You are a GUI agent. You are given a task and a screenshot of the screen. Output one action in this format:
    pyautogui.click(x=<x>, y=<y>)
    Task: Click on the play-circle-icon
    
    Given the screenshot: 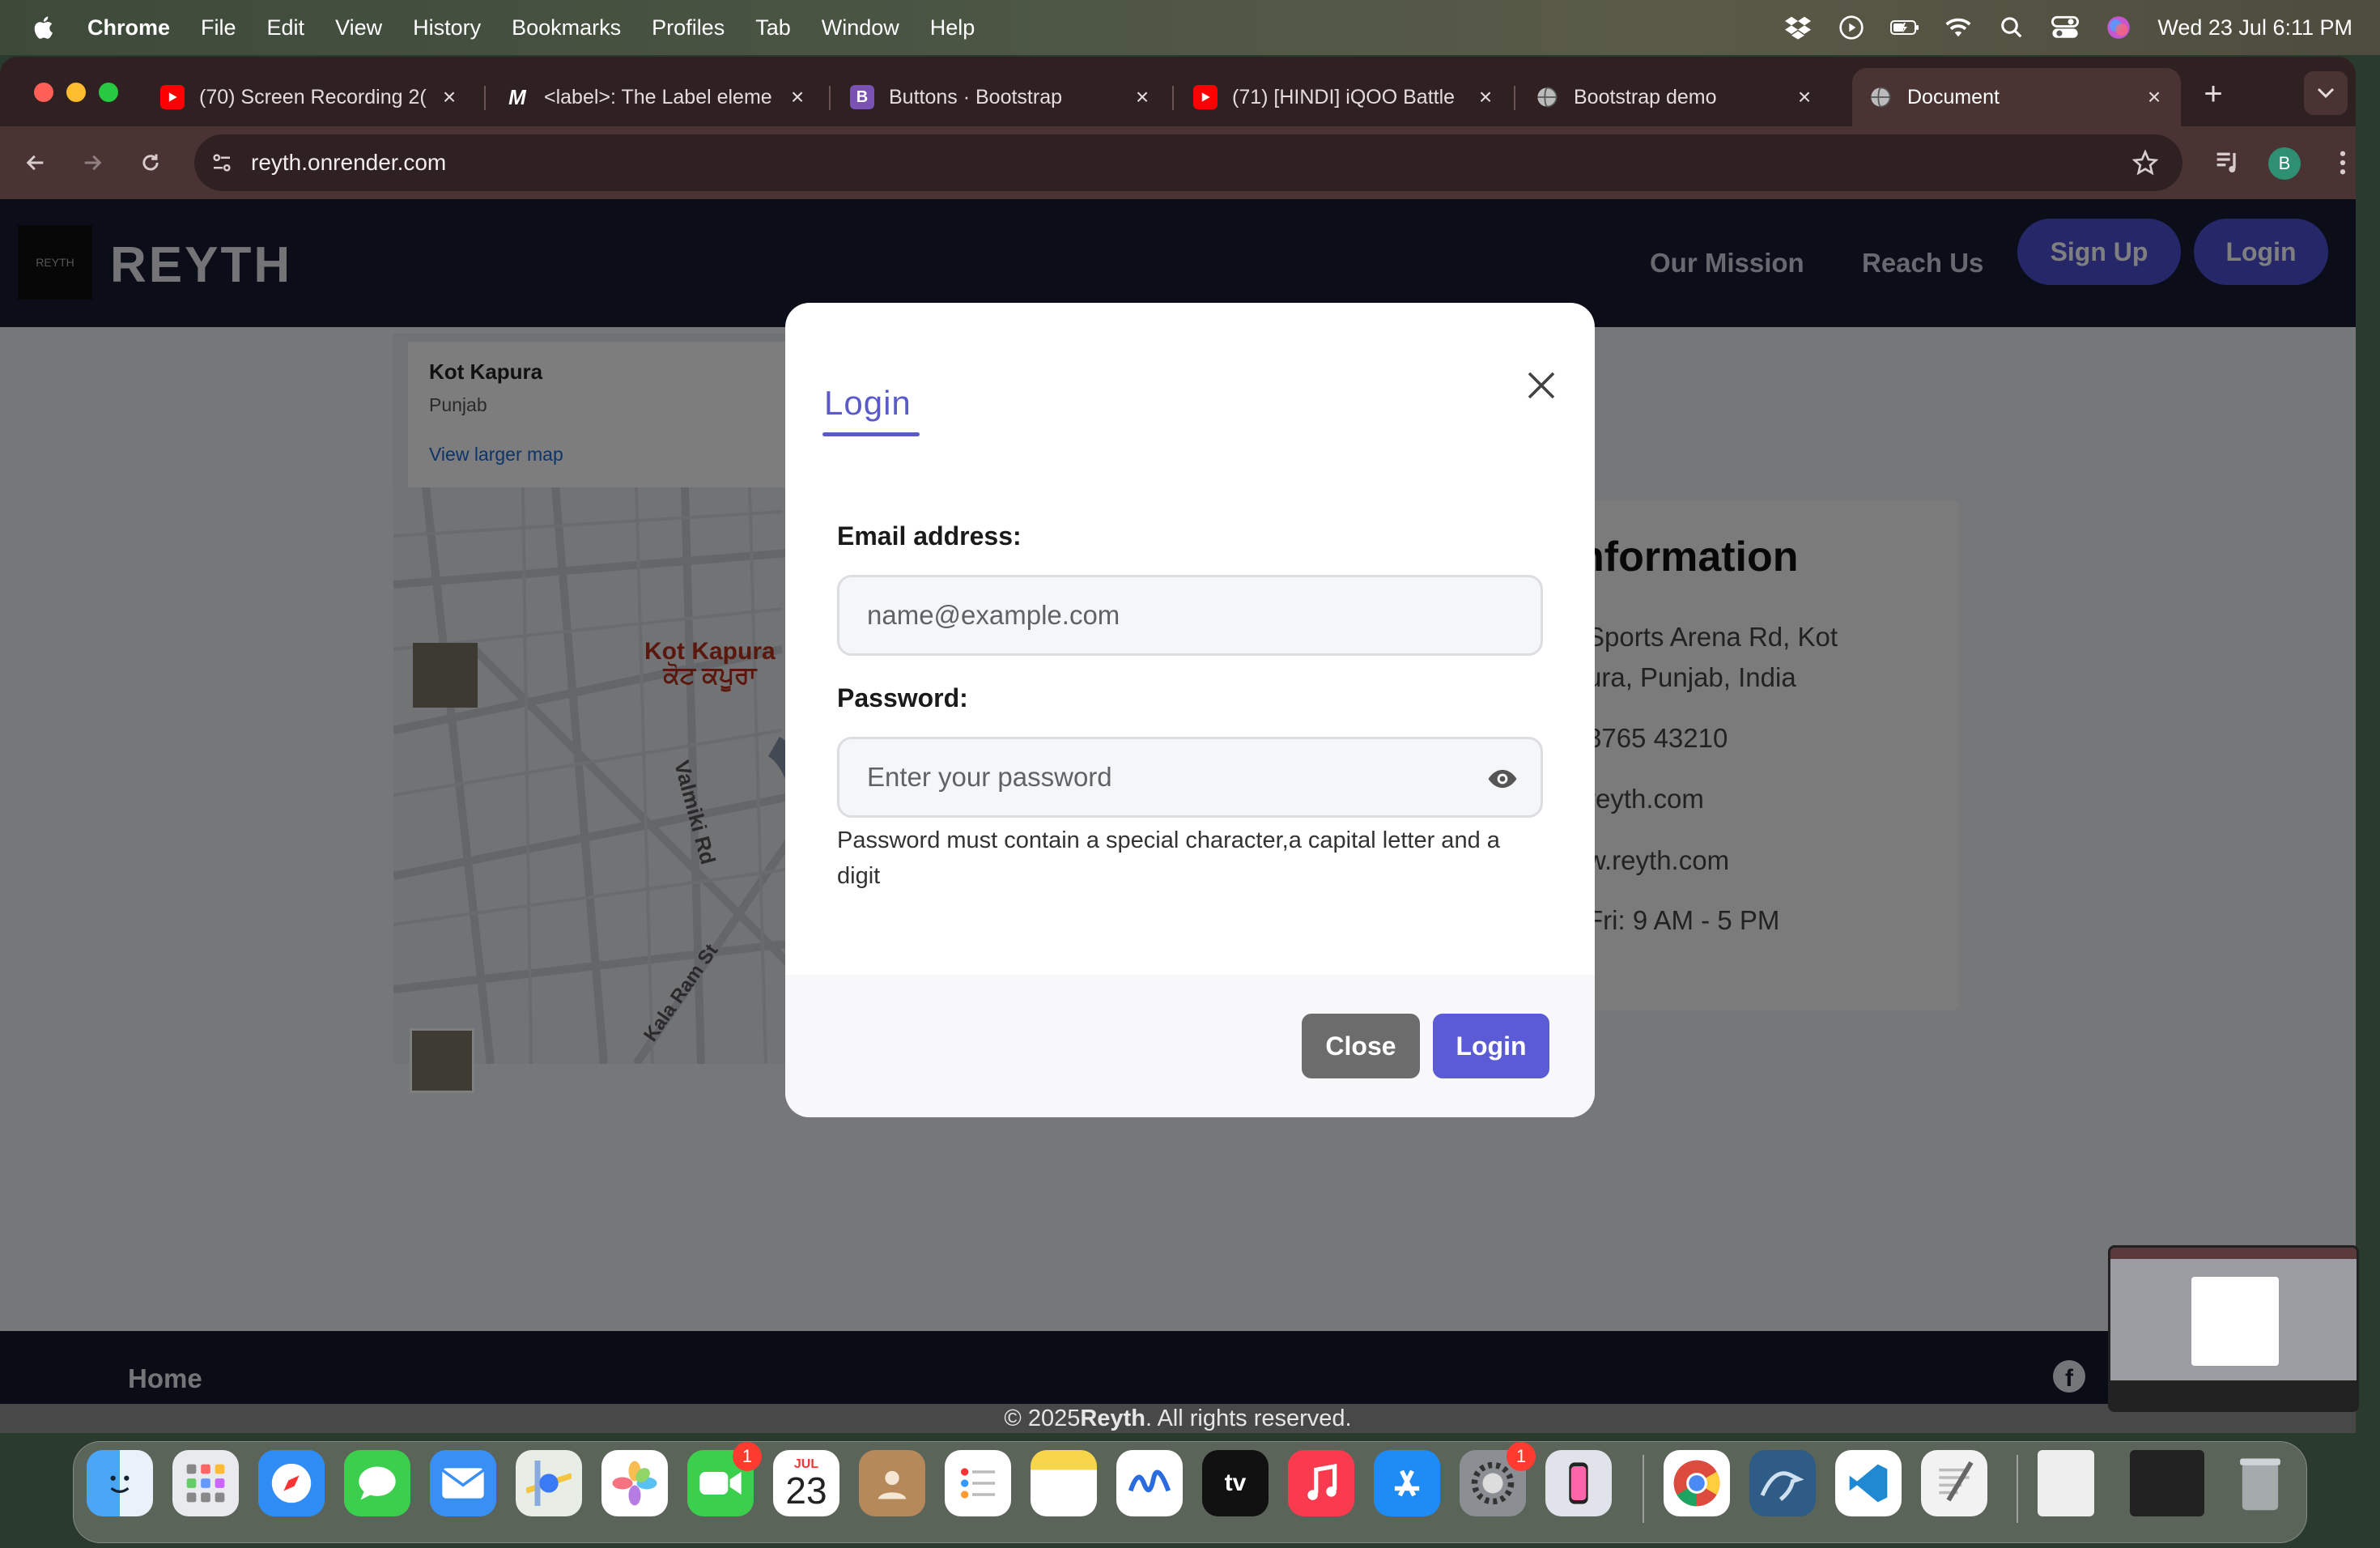 What is the action you would take?
    pyautogui.click(x=1852, y=27)
    